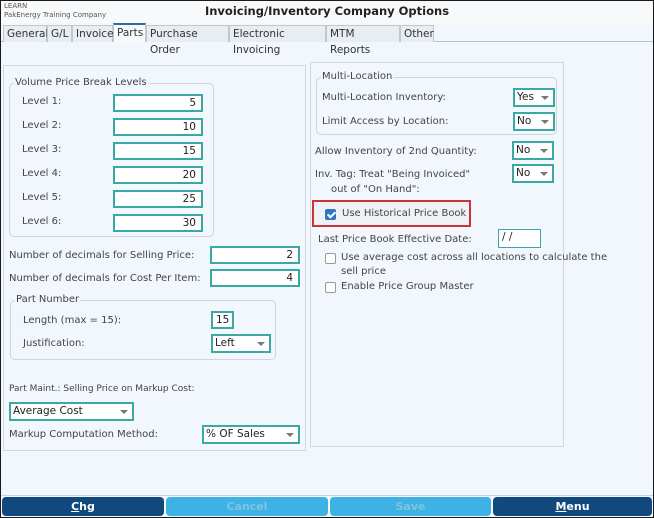 The image size is (654, 518). Describe the element at coordinates (396, 151) in the screenshot. I see `allow-2nd-qty-label: Allow Inventory of 2nd Quantity:` at that location.